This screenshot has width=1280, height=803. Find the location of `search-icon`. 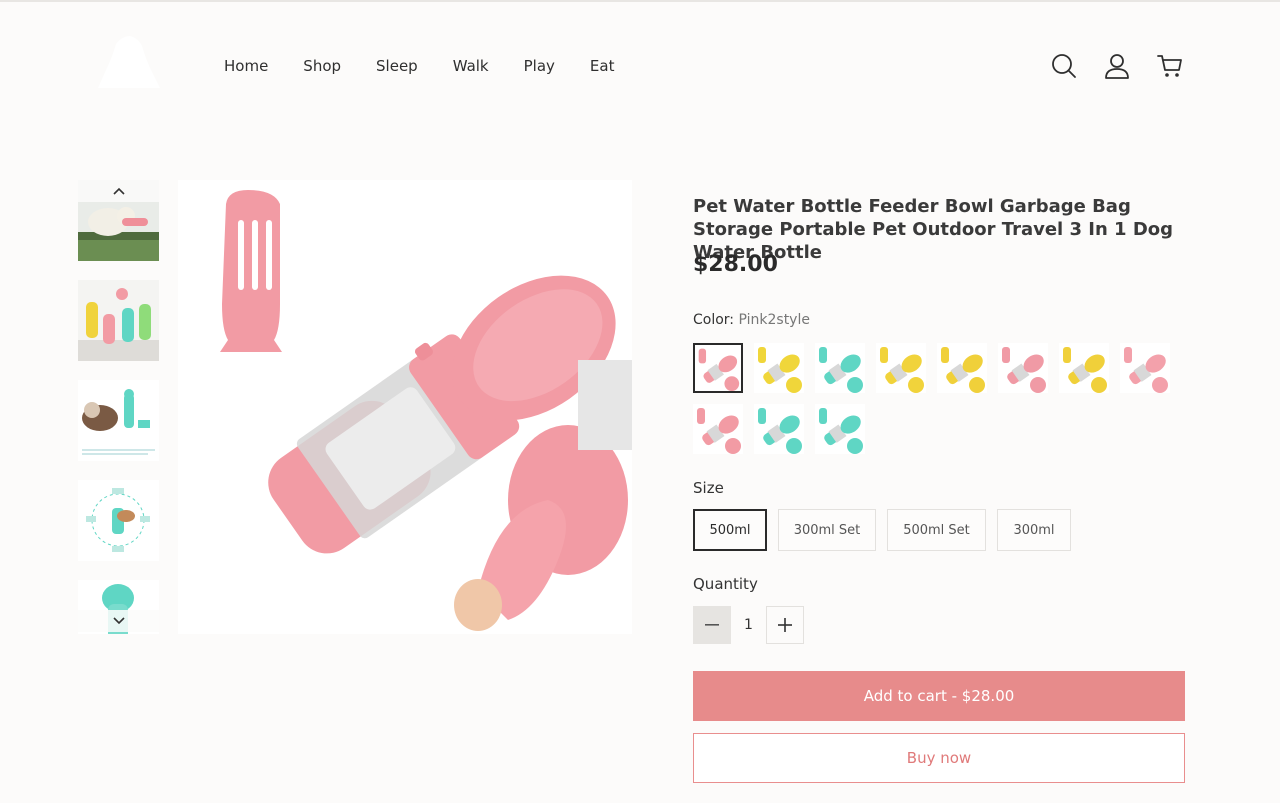

search-icon is located at coordinates (1064, 66).